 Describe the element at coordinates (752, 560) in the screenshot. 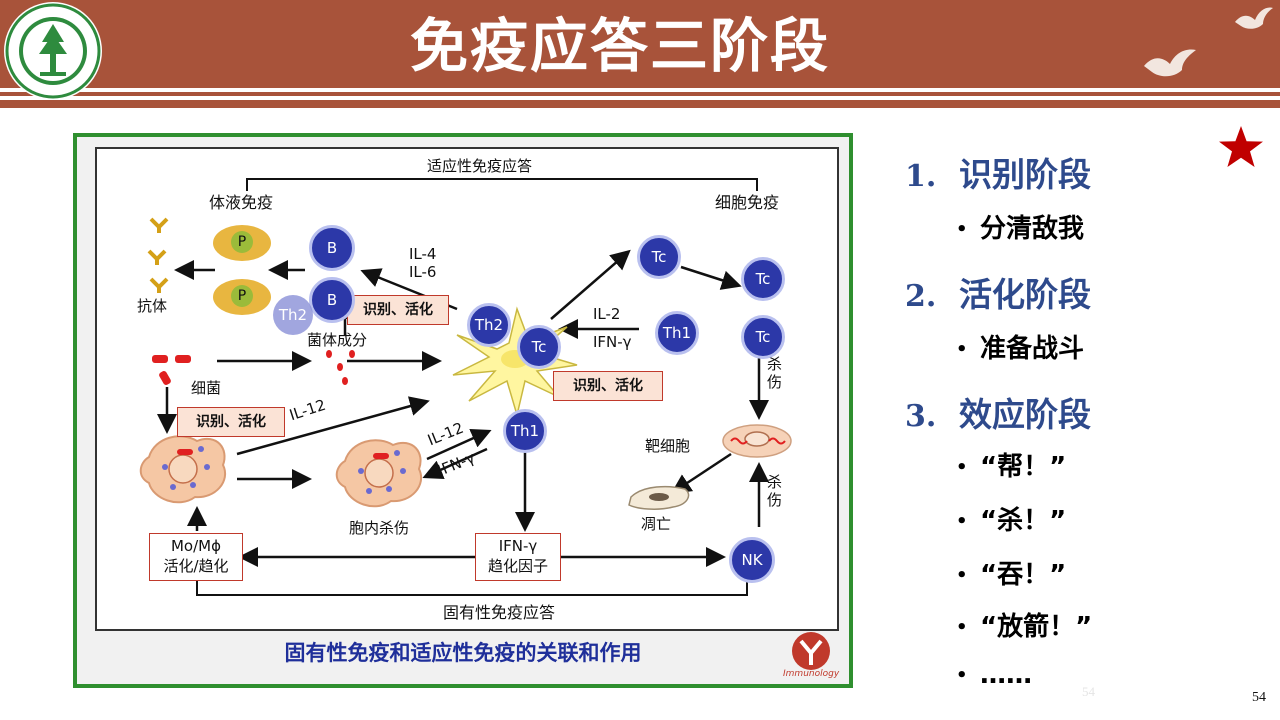

I see `nk-cell: NK` at that location.